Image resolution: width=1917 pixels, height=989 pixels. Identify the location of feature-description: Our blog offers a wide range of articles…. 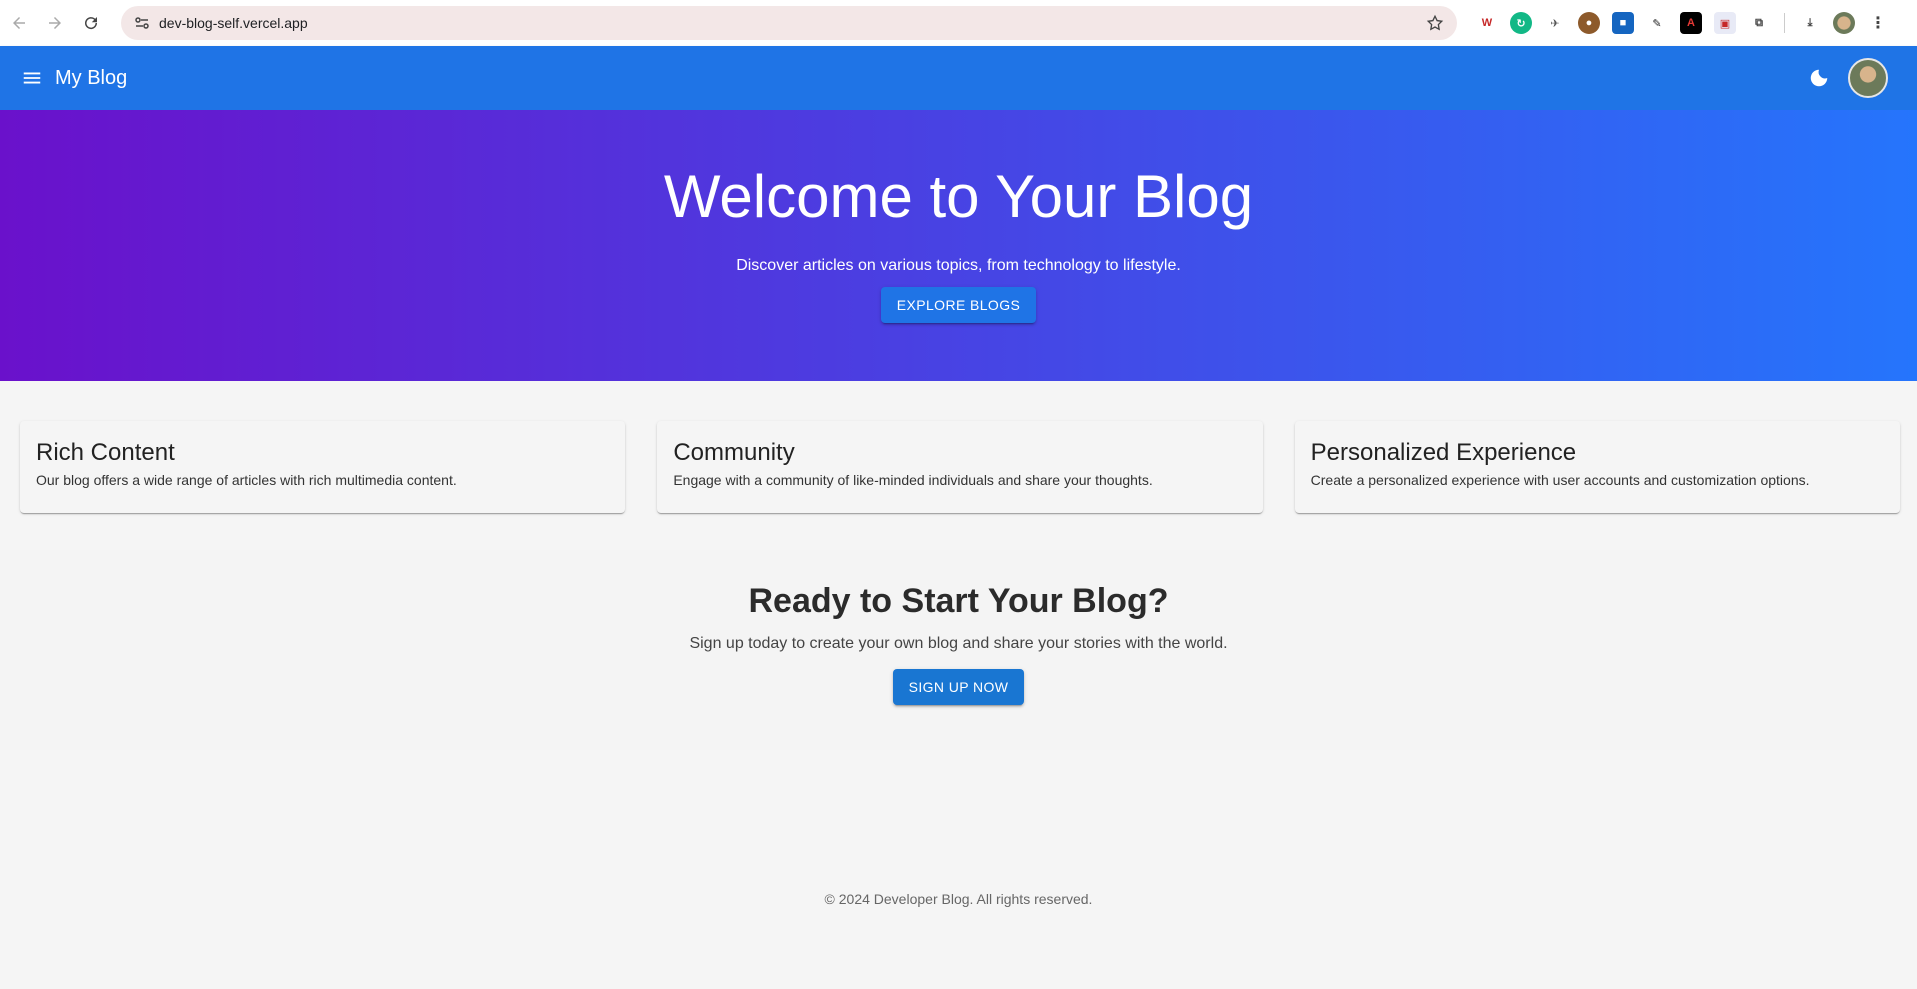
(246, 479).